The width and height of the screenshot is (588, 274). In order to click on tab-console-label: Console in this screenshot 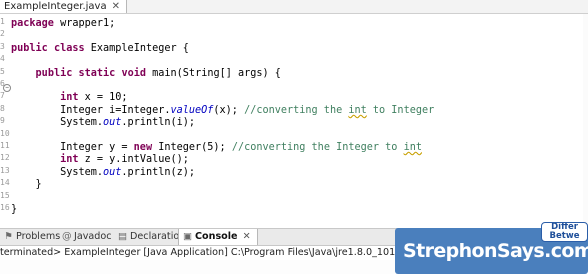, I will do `click(216, 236)`.